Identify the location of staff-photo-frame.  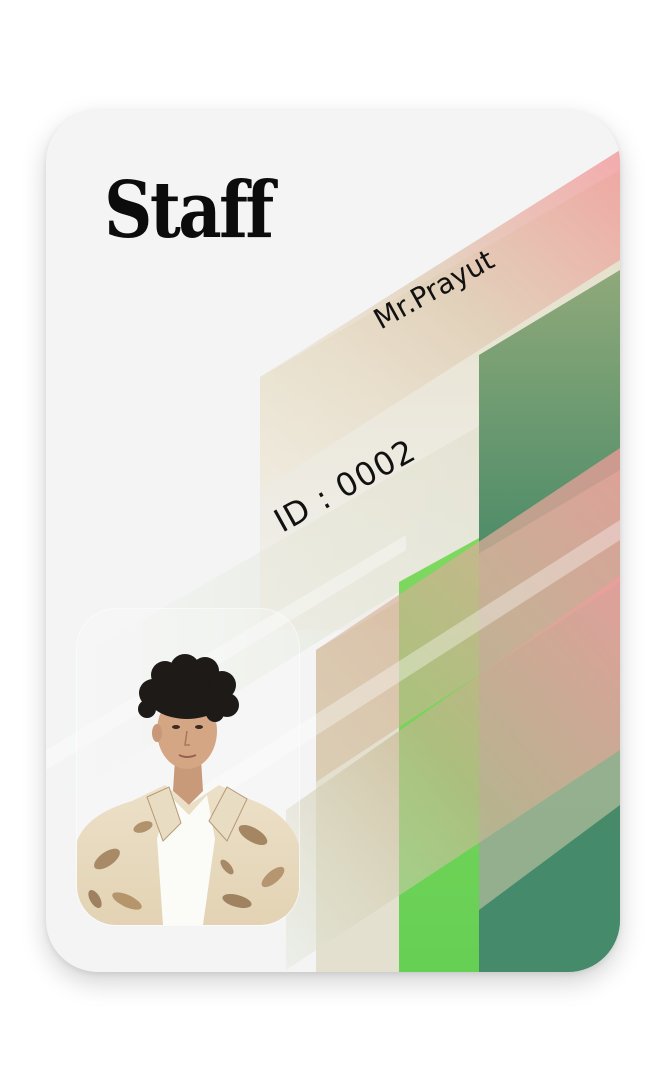
(188, 767).